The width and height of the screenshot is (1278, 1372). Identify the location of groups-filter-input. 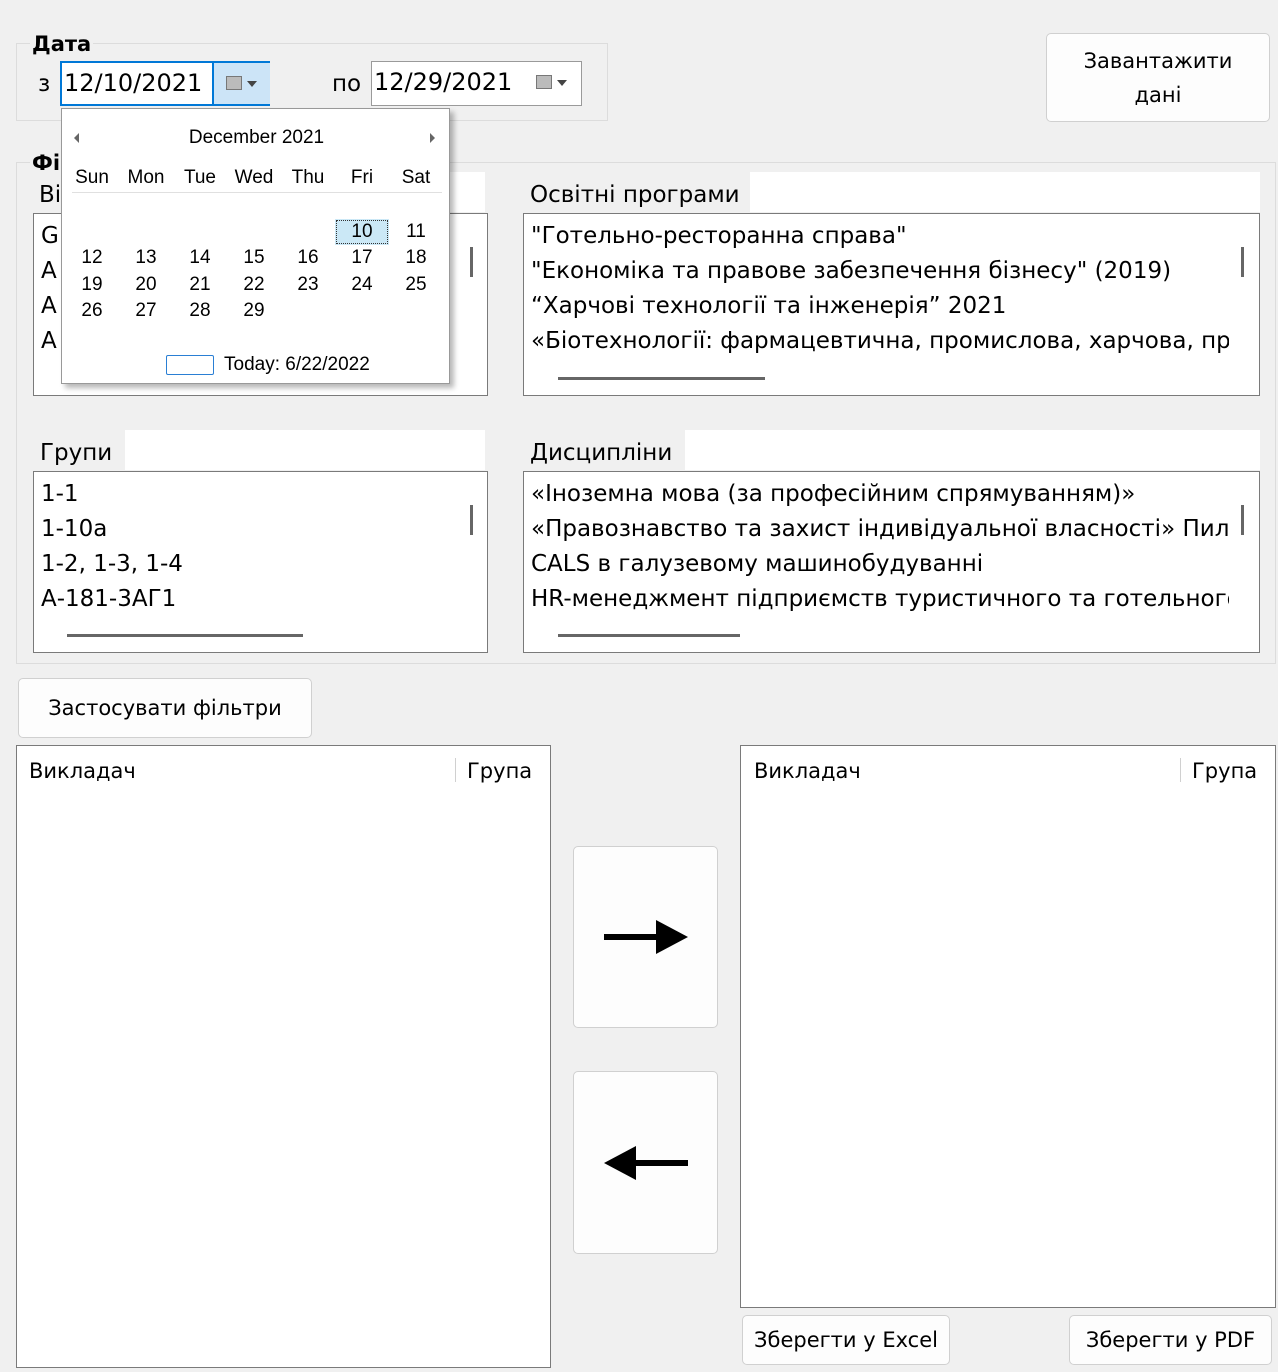
(305, 450).